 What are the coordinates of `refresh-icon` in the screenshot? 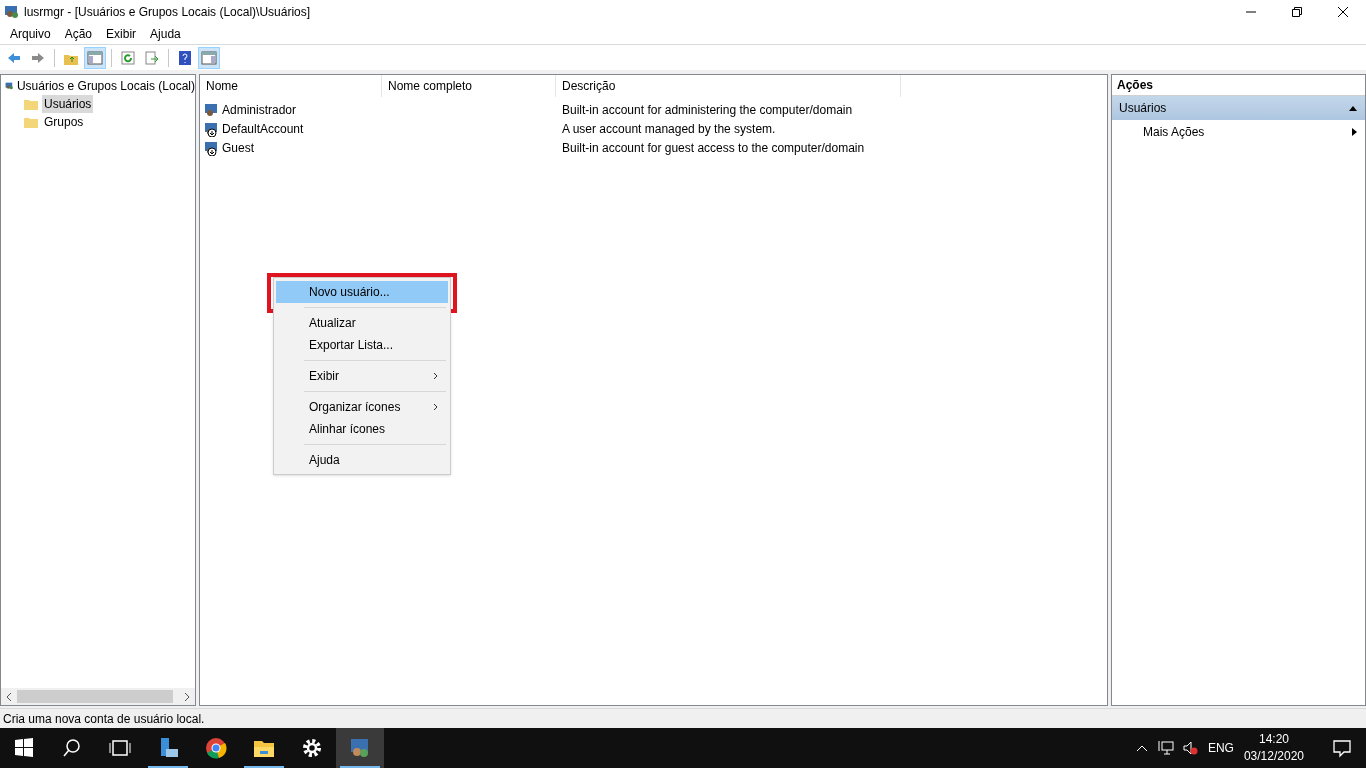 It's located at (128, 57).